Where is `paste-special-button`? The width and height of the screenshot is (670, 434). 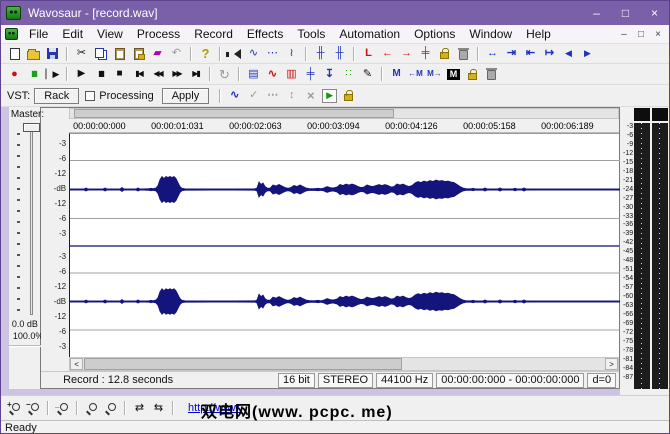 paste-special-button is located at coordinates (138, 53).